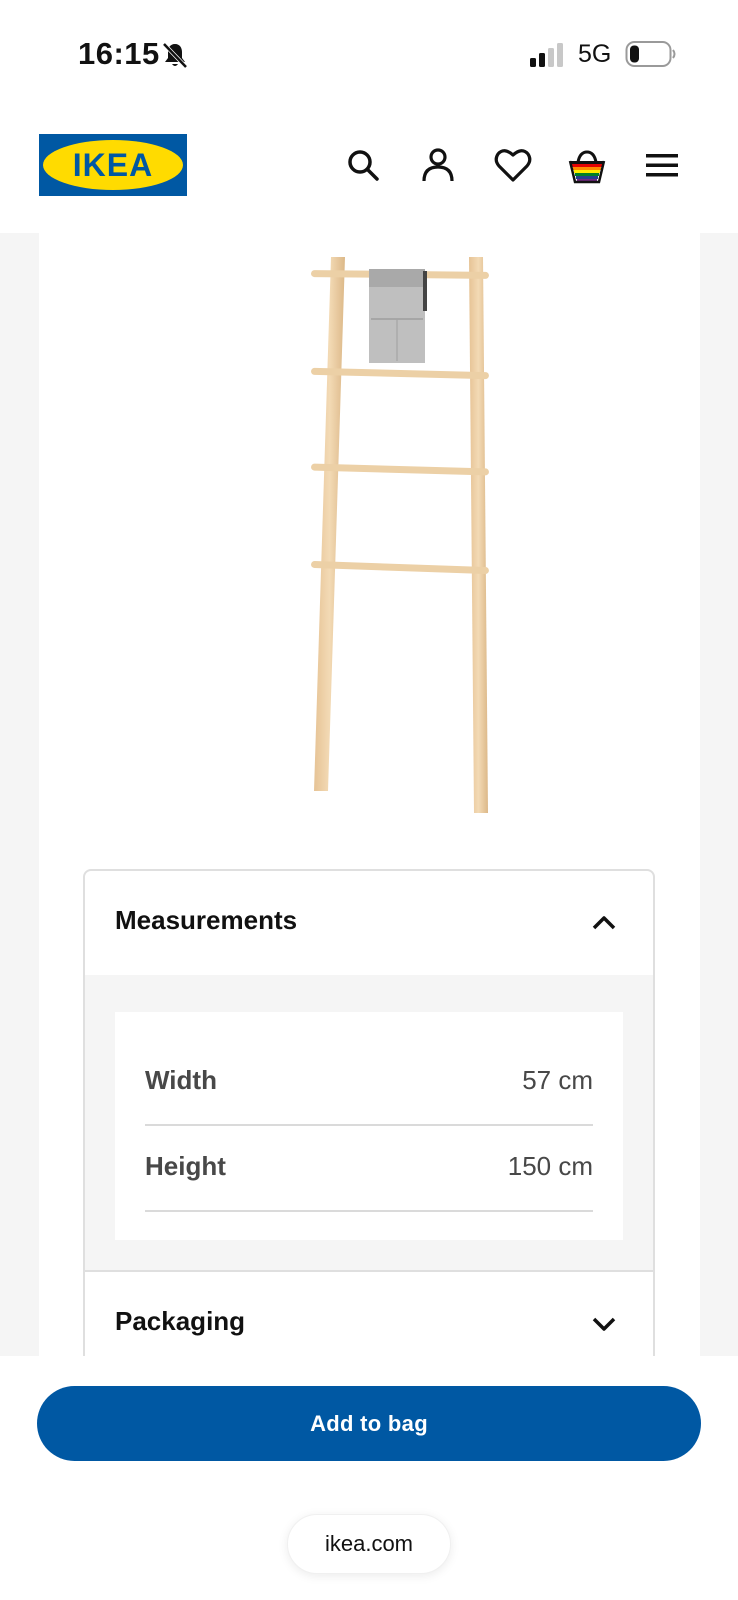 The width and height of the screenshot is (738, 1600). I want to click on packaging-header: Packaging, so click(369, 1314).